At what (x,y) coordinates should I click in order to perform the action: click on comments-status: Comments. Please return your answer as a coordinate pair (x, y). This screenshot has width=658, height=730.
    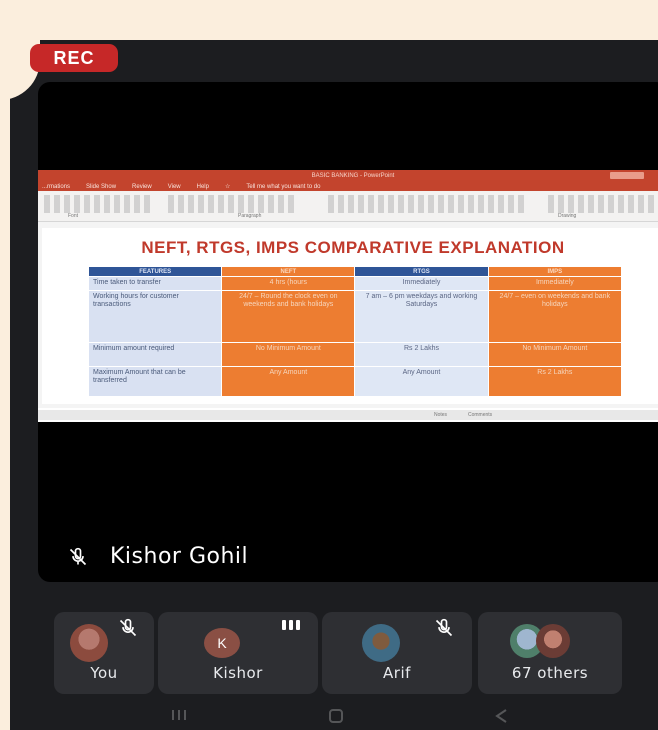
    Looking at the image, I should click on (480, 415).